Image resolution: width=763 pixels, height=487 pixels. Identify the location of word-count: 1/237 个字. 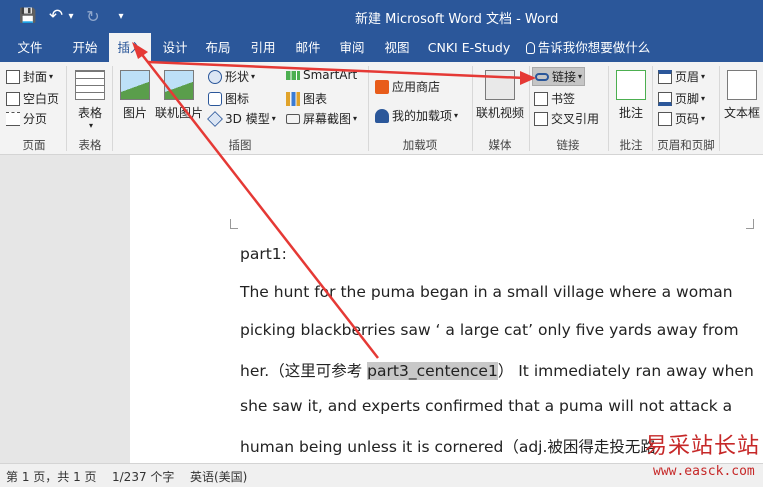
(143, 476).